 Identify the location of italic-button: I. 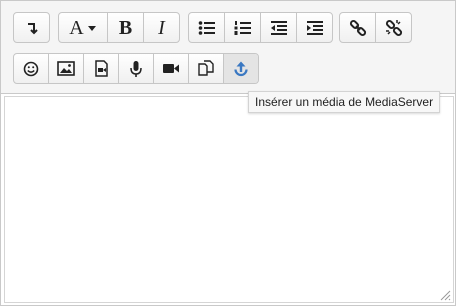
(161, 27).